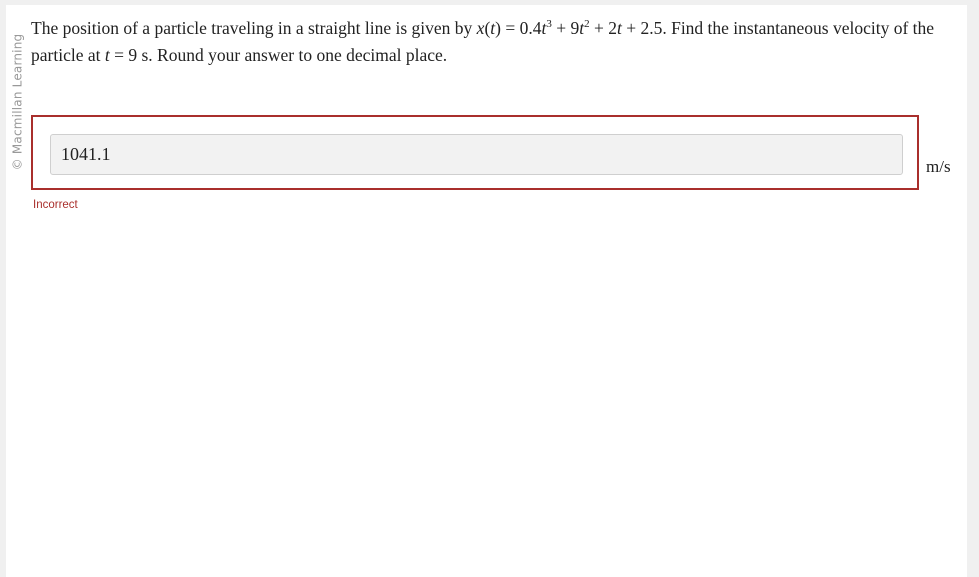  Describe the element at coordinates (565, 28) in the screenshot. I see `math-symbol: + 9` at that location.